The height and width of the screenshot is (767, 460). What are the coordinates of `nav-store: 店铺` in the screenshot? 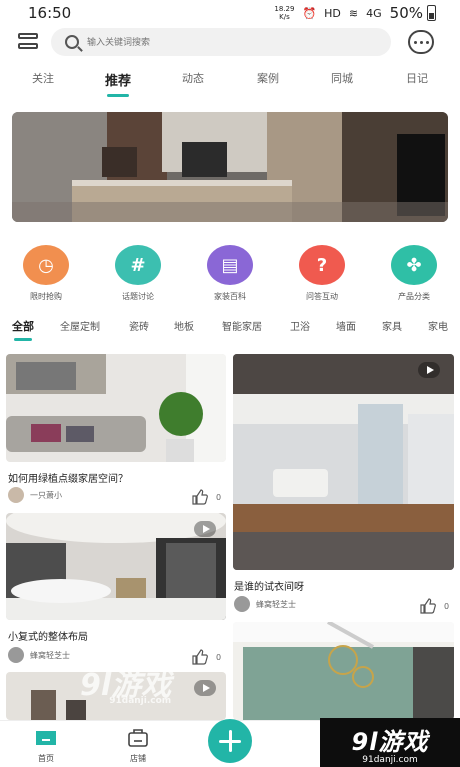 It's located at (138, 745).